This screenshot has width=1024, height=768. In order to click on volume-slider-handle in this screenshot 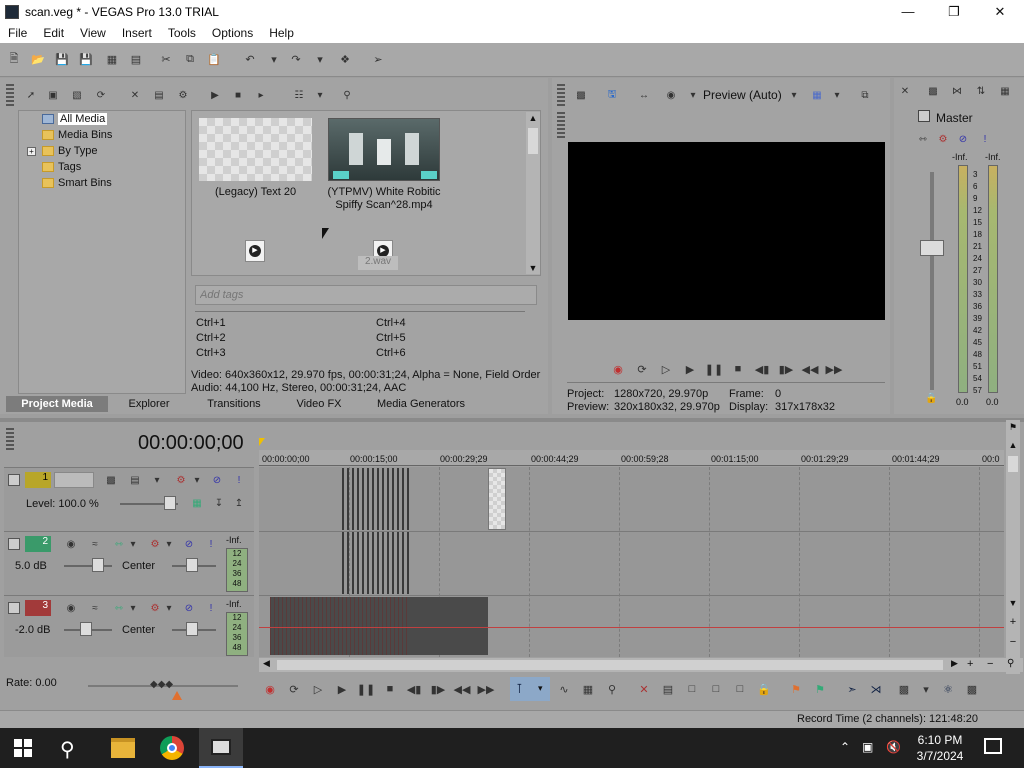, I will do `click(98, 565)`.